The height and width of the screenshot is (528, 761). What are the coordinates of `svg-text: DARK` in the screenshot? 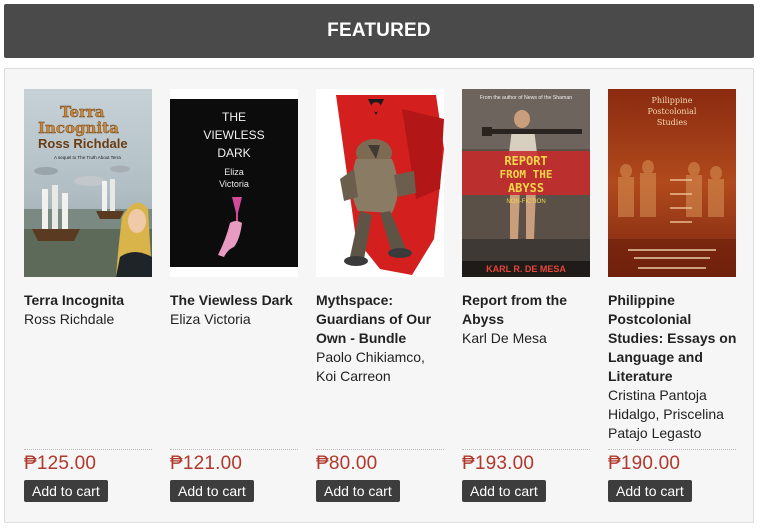 It's located at (233, 153).